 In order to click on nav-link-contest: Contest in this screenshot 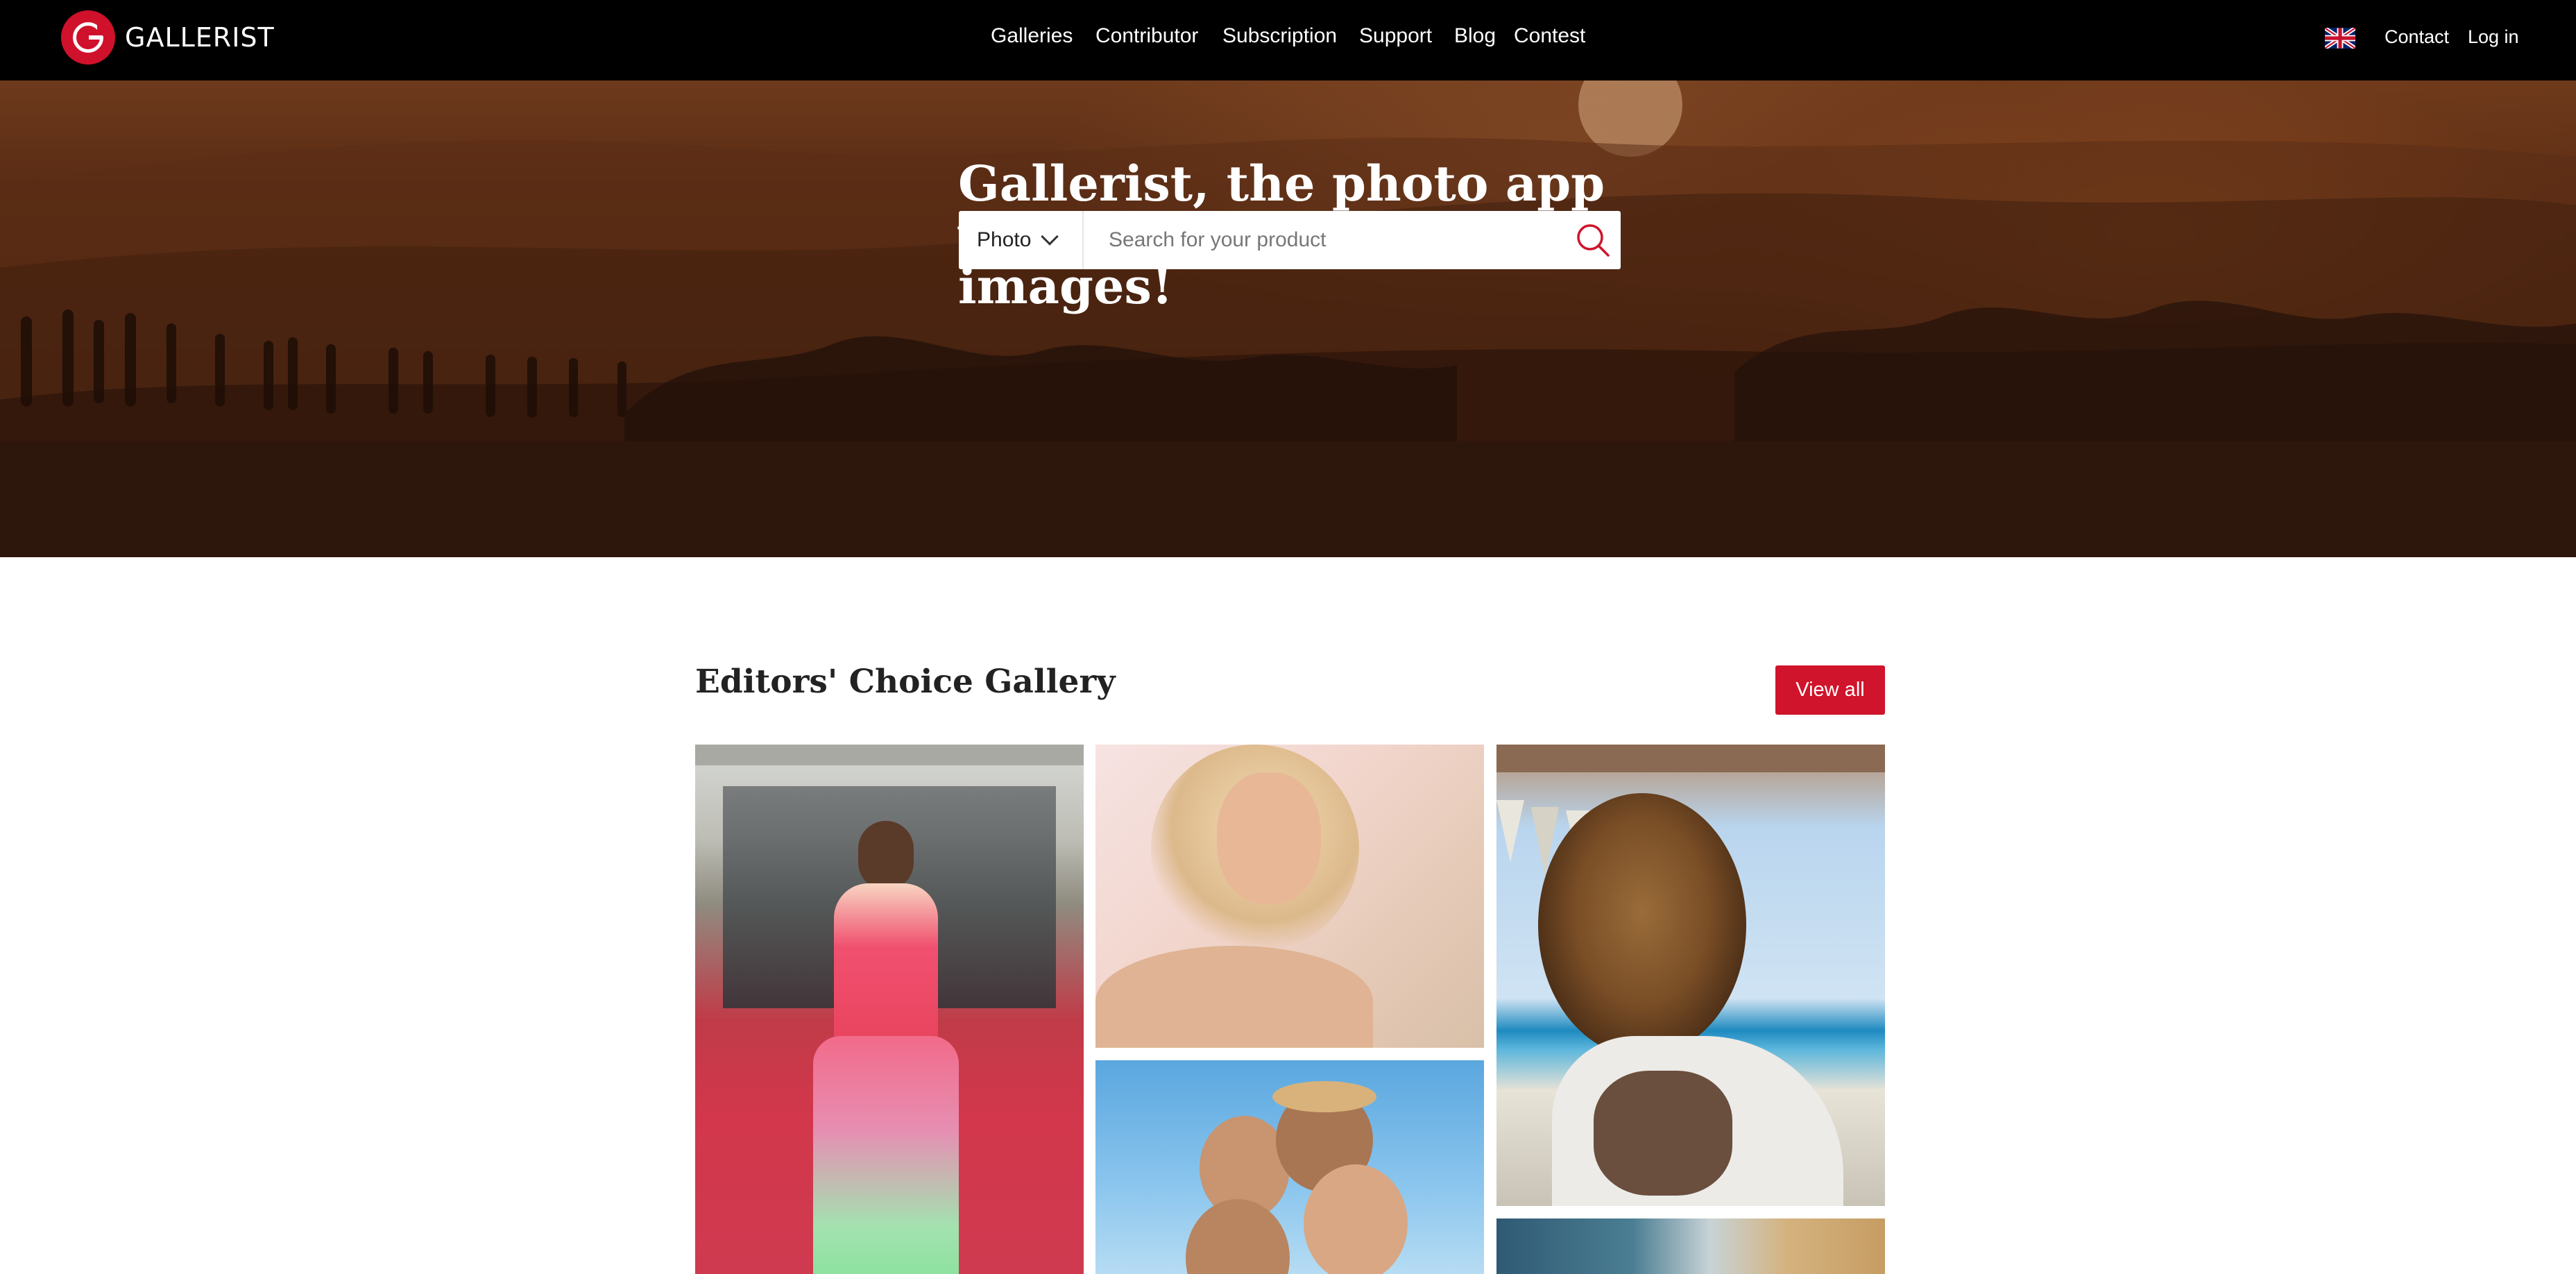, I will do `click(1549, 36)`.